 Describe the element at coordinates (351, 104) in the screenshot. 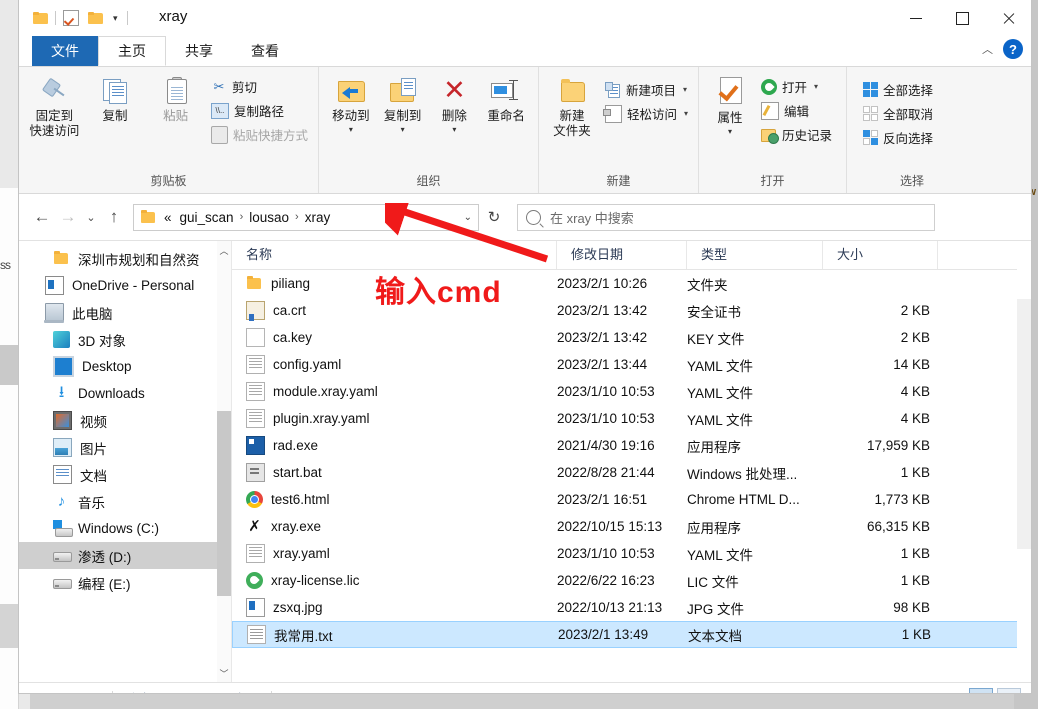

I see `move-to-button: 移动到 ▾` at that location.